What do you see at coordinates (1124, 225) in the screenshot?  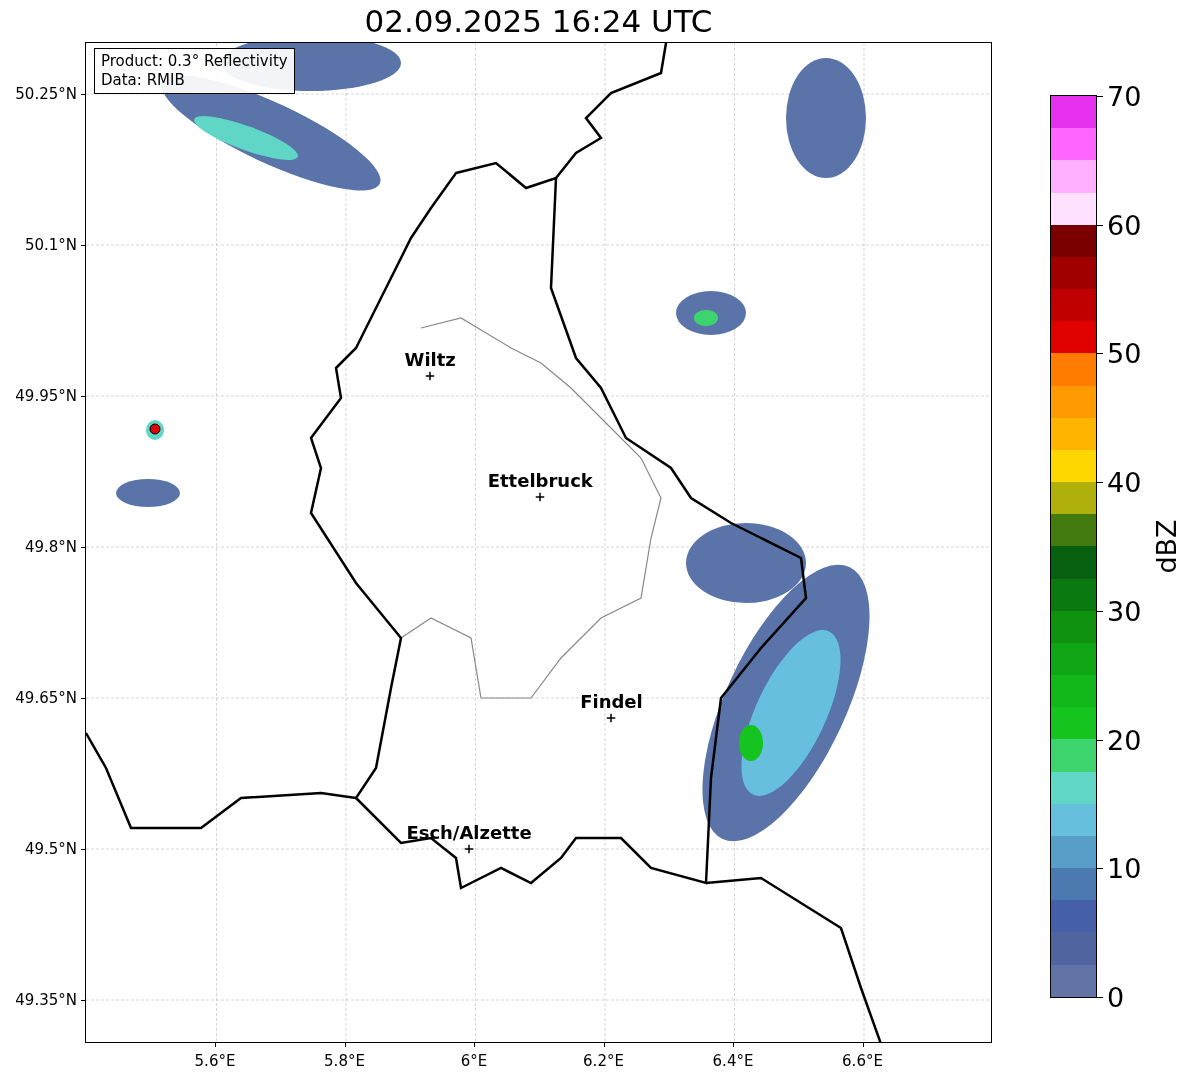 I see `colorbar-tick-label: 60` at bounding box center [1124, 225].